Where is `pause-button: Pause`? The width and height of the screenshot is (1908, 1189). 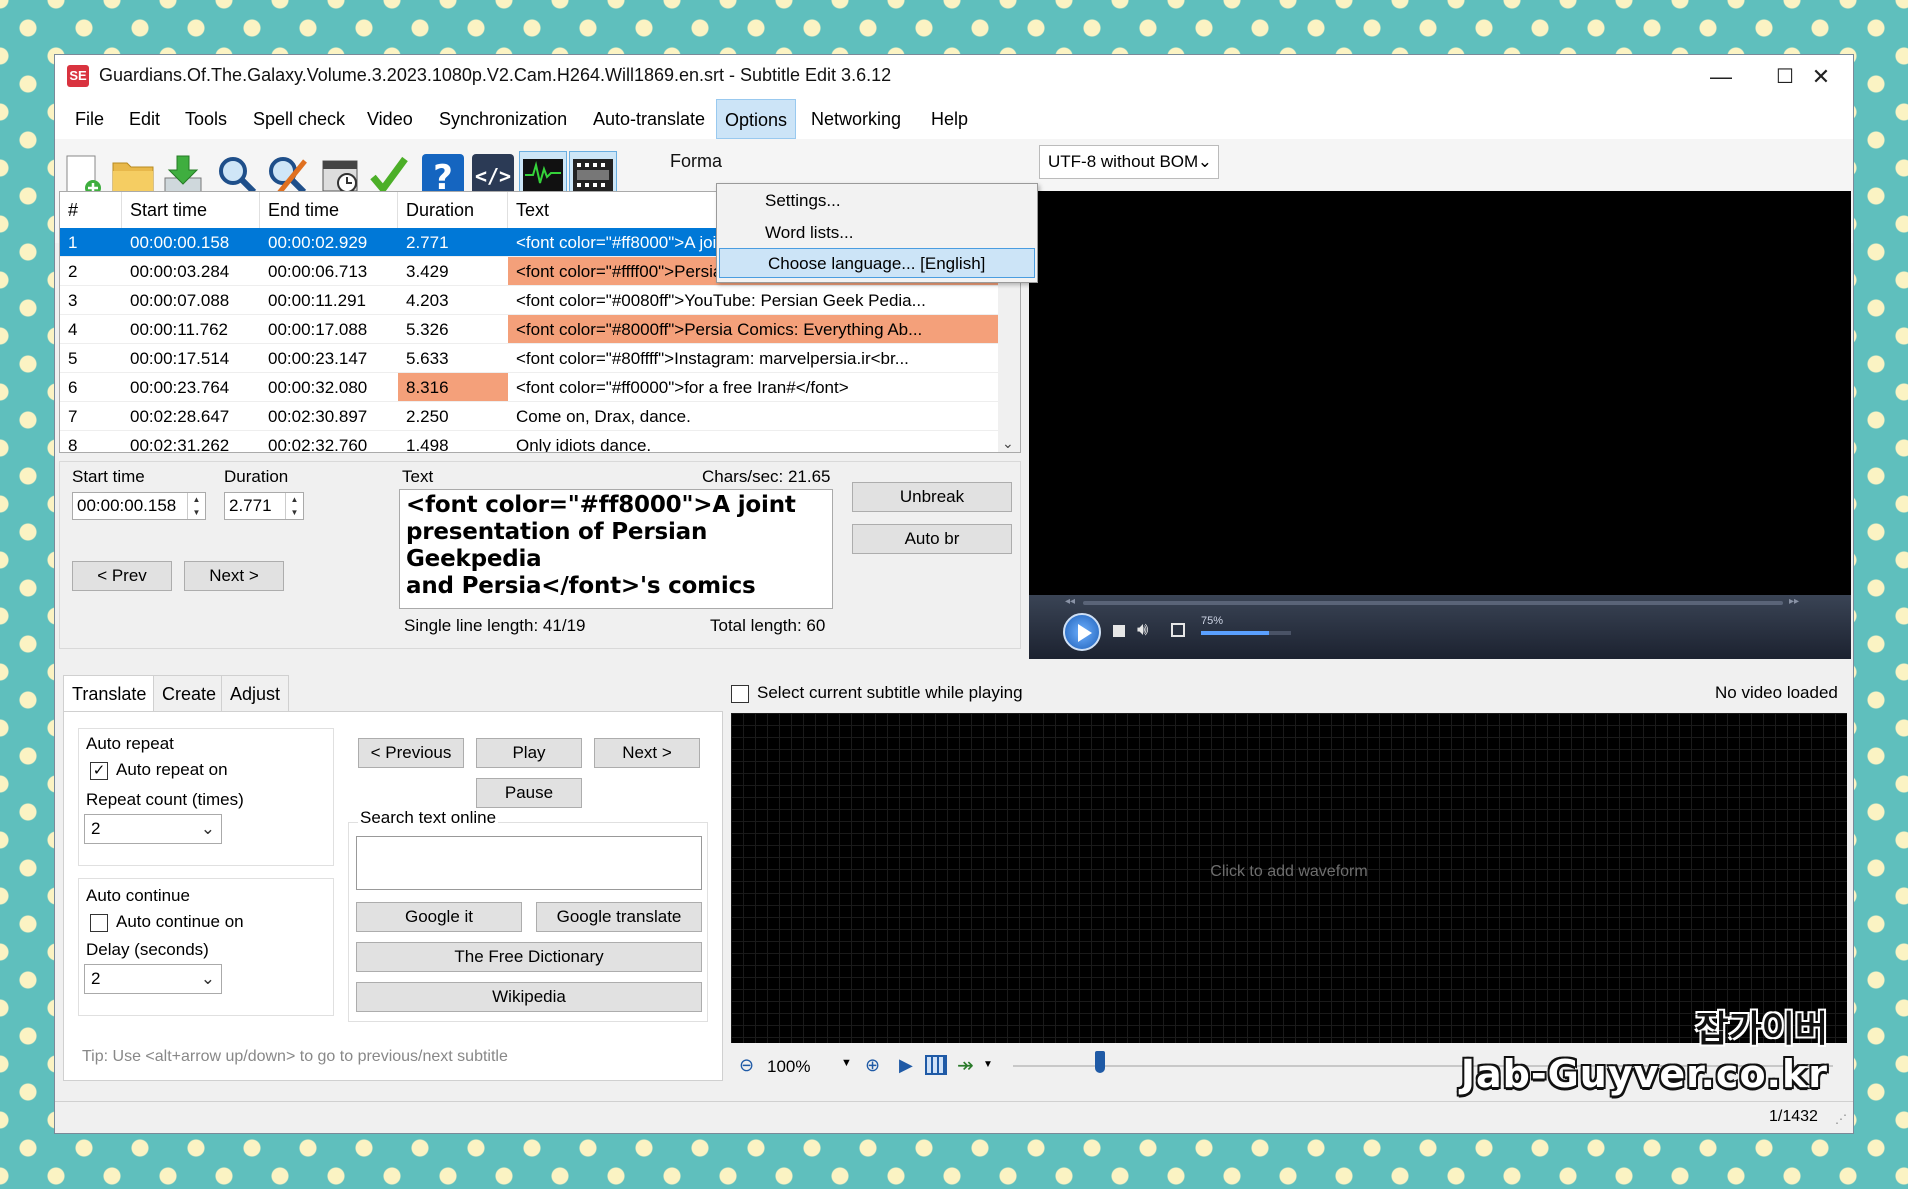
pause-button: Pause is located at coordinates (529, 793).